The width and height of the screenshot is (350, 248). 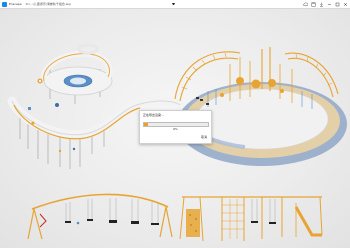 What do you see at coordinates (204, 137) in the screenshot?
I see `cancel-button: 取消` at bounding box center [204, 137].